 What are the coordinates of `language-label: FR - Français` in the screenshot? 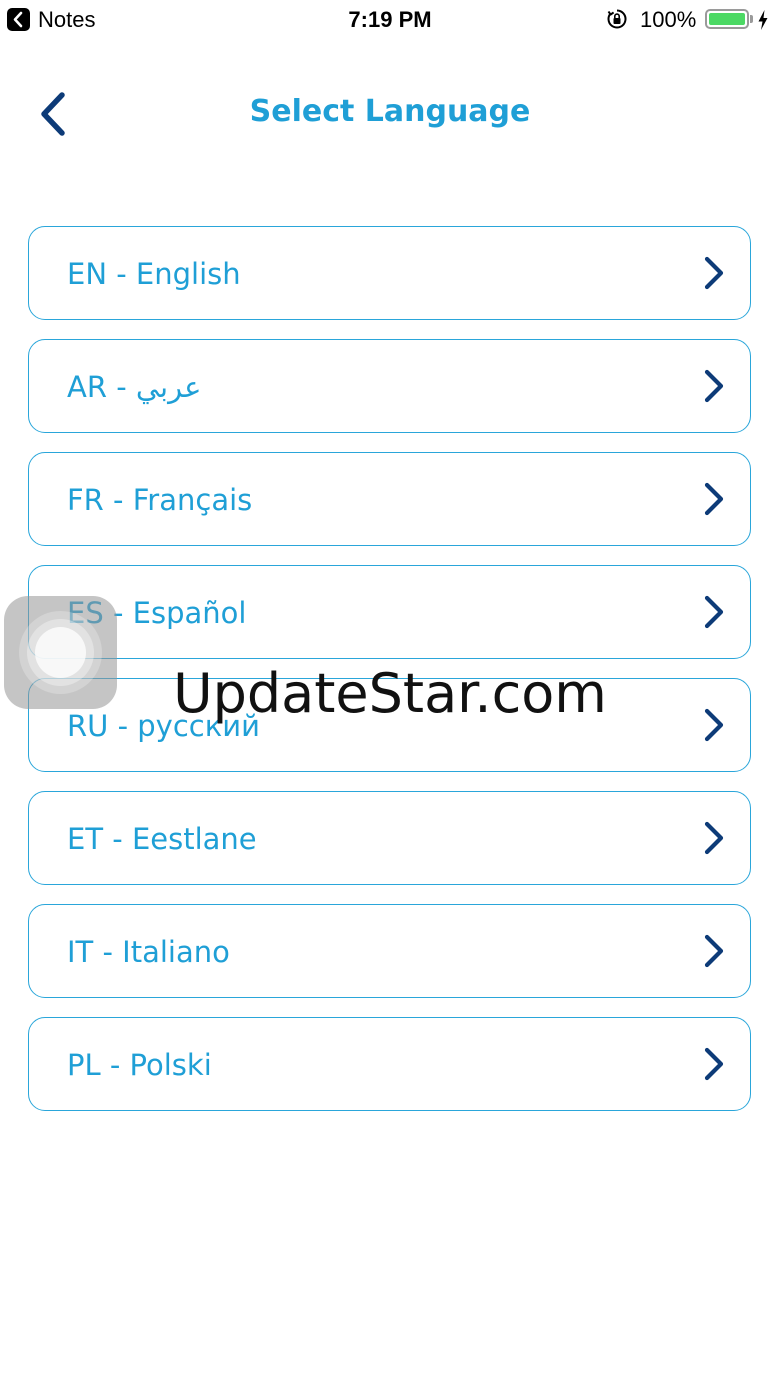 It's located at (160, 500).